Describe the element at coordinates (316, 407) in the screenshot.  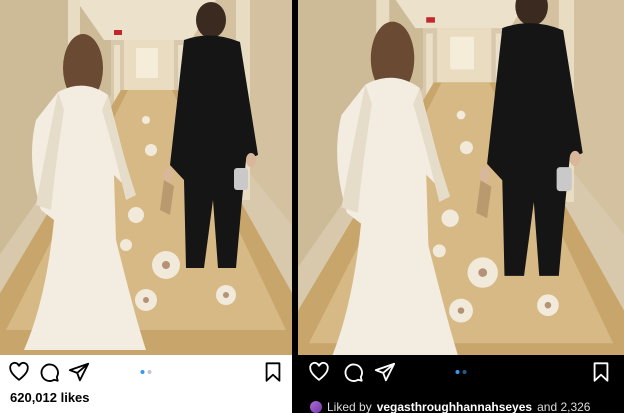
I see `avatar` at that location.